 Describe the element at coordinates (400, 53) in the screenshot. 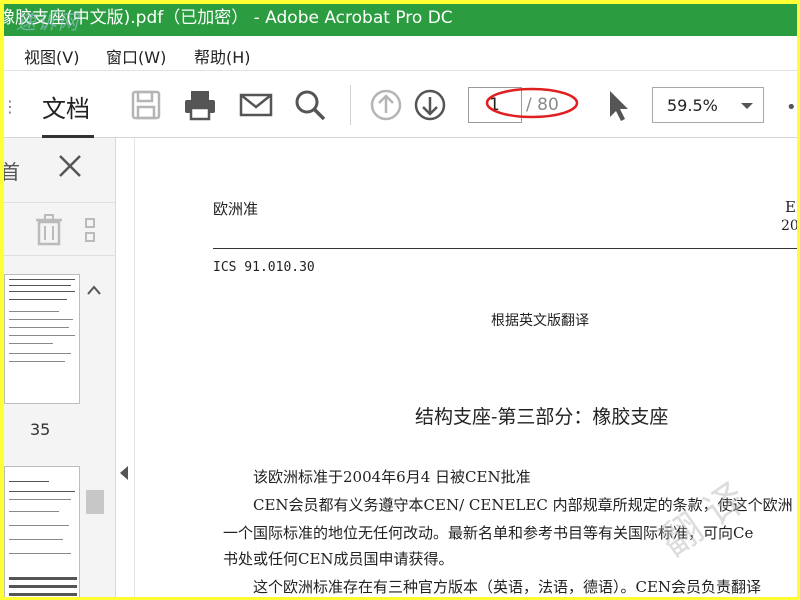

I see `menu-bar: 视图(V) 窗口(W) 帮助(H)` at that location.